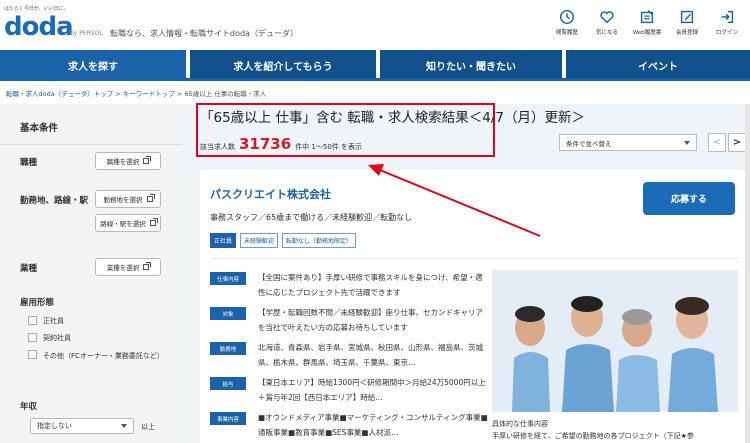 The image size is (750, 443). Describe the element at coordinates (59, 94) in the screenshot. I see `breadcrumb-top: 転職・求人doda（デューダ）トップ` at that location.